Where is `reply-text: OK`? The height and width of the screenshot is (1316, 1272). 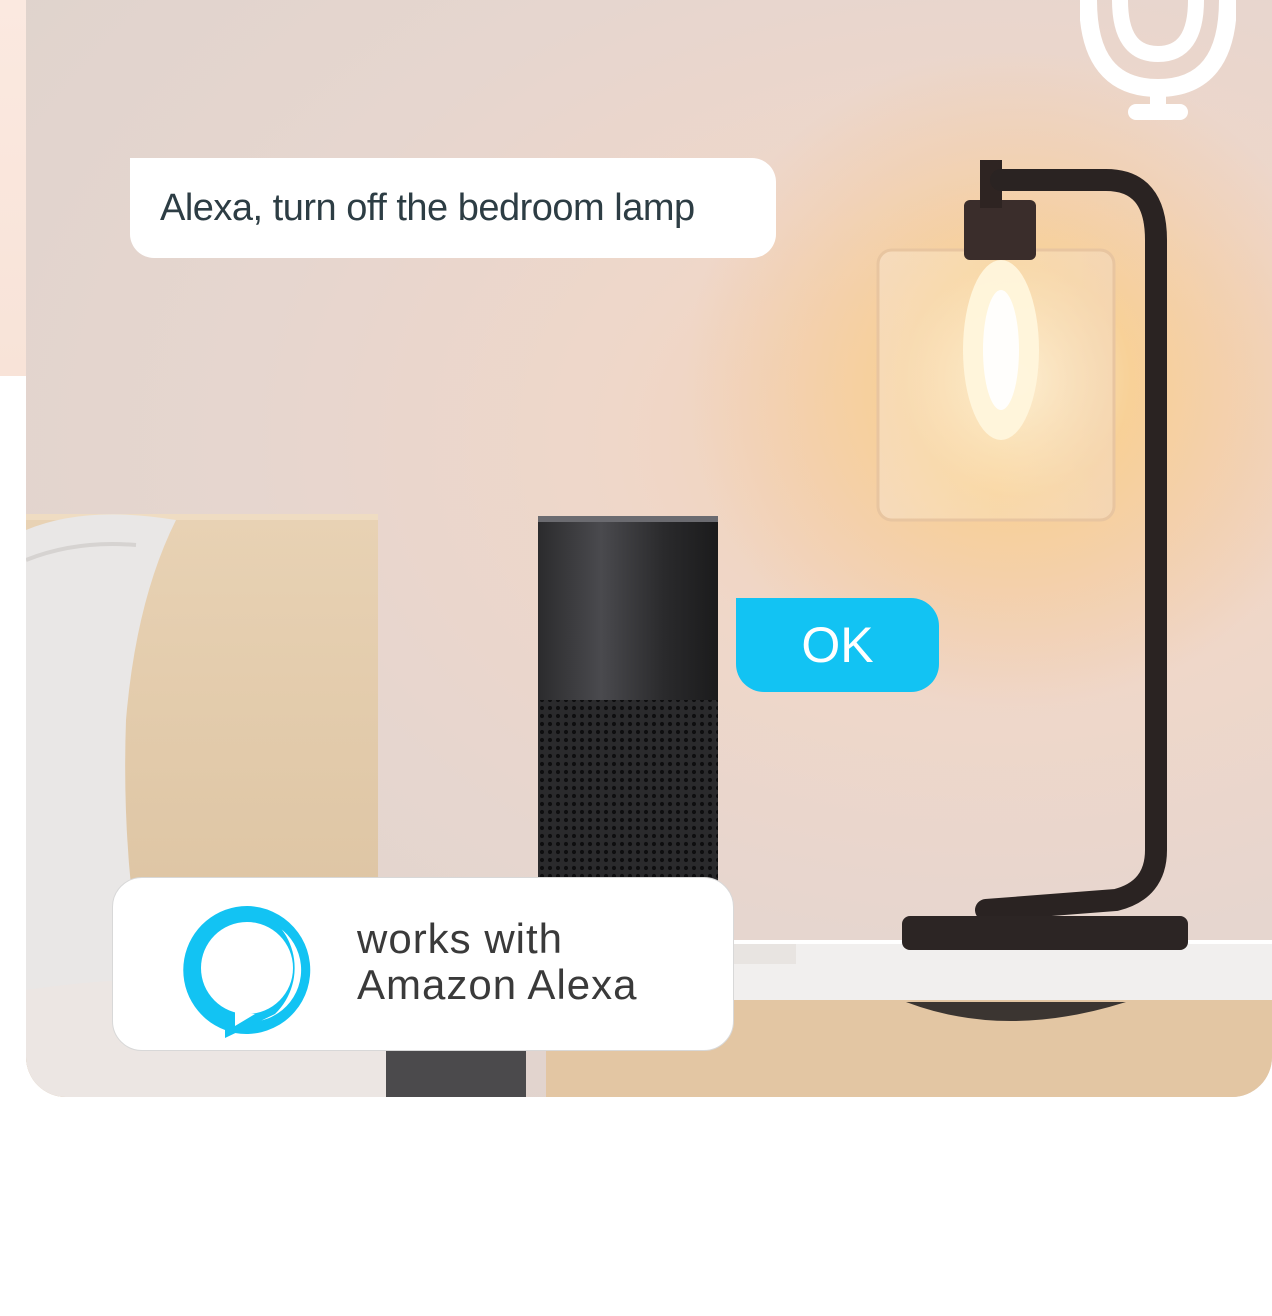
reply-text: OK is located at coordinates (837, 645).